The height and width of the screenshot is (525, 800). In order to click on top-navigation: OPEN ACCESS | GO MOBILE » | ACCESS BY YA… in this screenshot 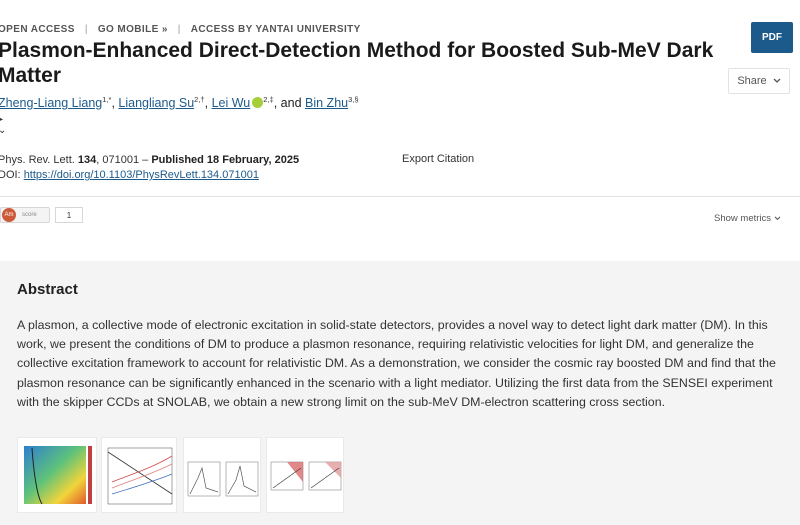, I will do `click(180, 29)`.